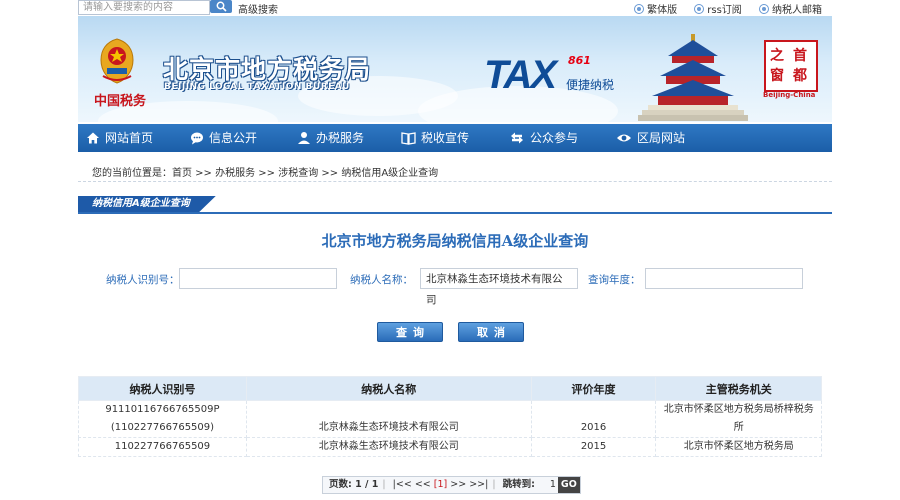 The width and height of the screenshot is (900, 500). Describe the element at coordinates (789, 95) in the screenshot. I see `seal-caption: Beijing-China` at that location.